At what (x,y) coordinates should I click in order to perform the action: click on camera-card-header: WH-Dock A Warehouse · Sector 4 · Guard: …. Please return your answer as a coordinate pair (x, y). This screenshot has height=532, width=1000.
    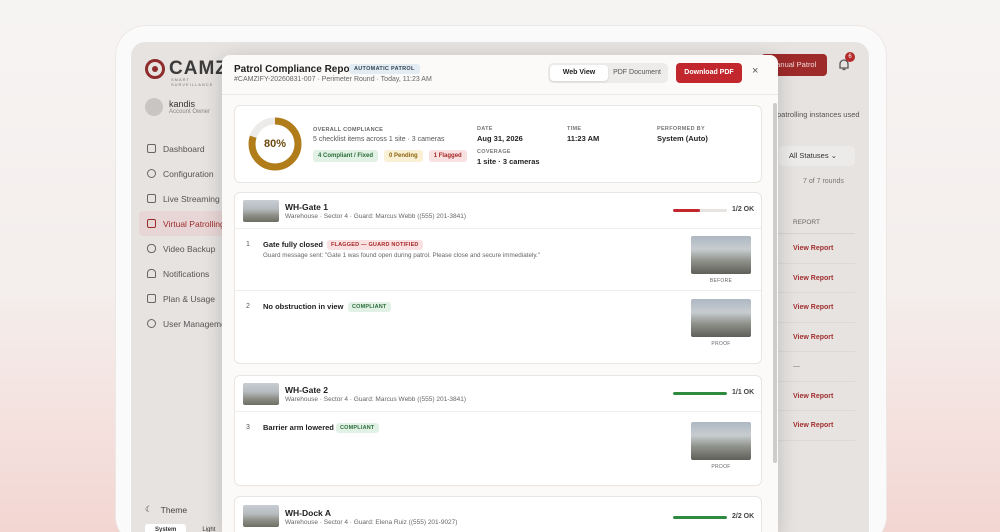
    Looking at the image, I should click on (498, 514).